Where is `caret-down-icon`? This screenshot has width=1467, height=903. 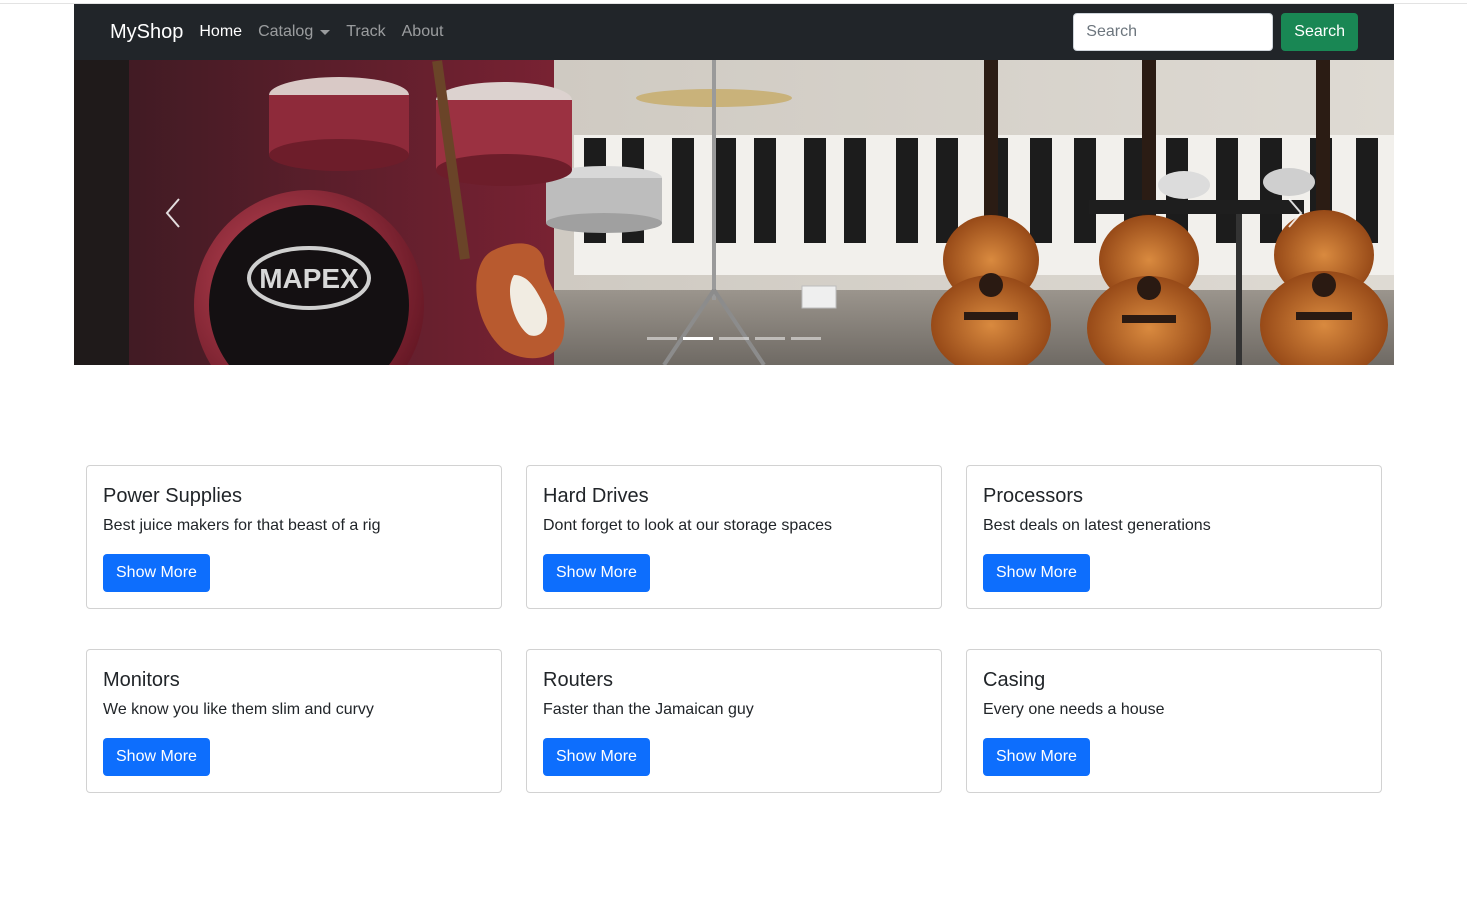
caret-down-icon is located at coordinates (325, 32).